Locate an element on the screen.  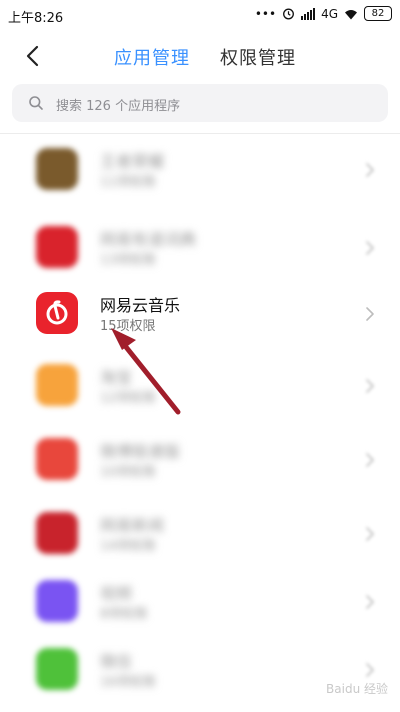
network-type: 4G is located at coordinates (329, 13).